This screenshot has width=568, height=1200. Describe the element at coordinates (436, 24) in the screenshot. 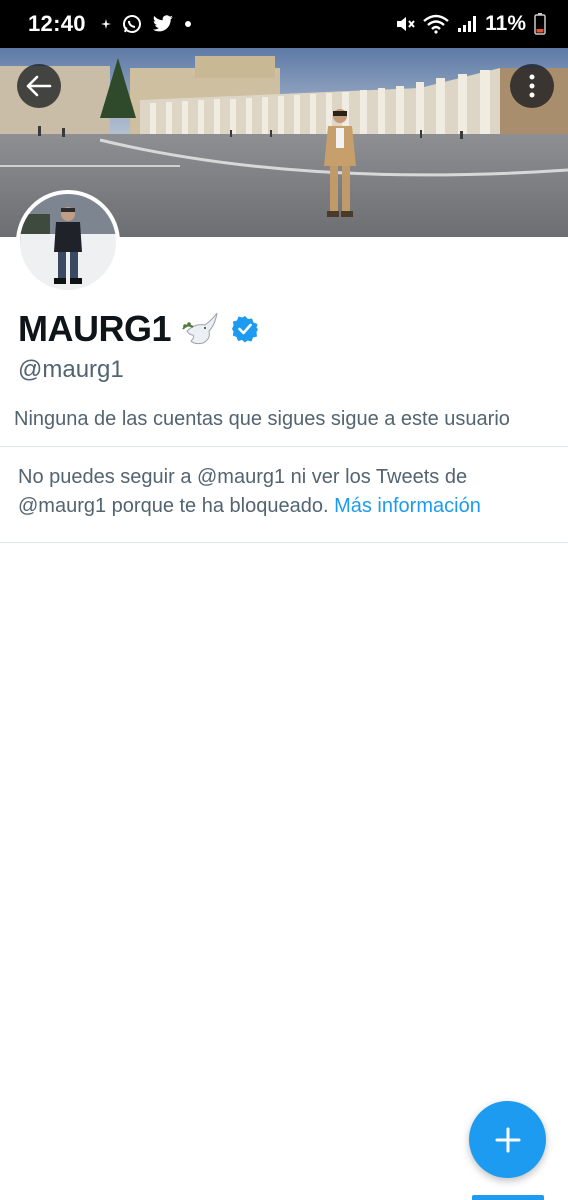

I see `wifi-icon` at that location.